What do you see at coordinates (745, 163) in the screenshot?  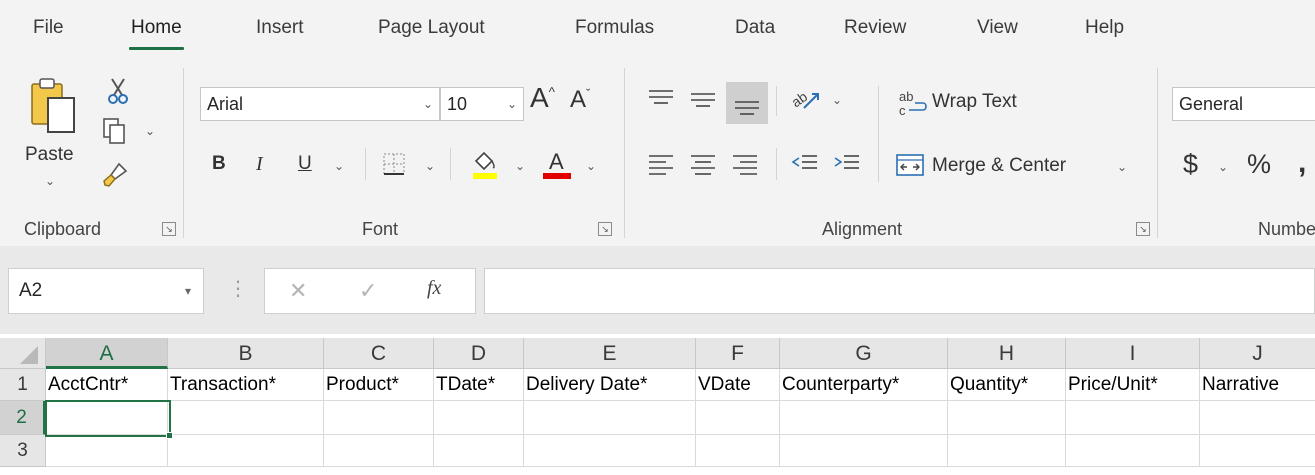 I see `align-right-icon` at bounding box center [745, 163].